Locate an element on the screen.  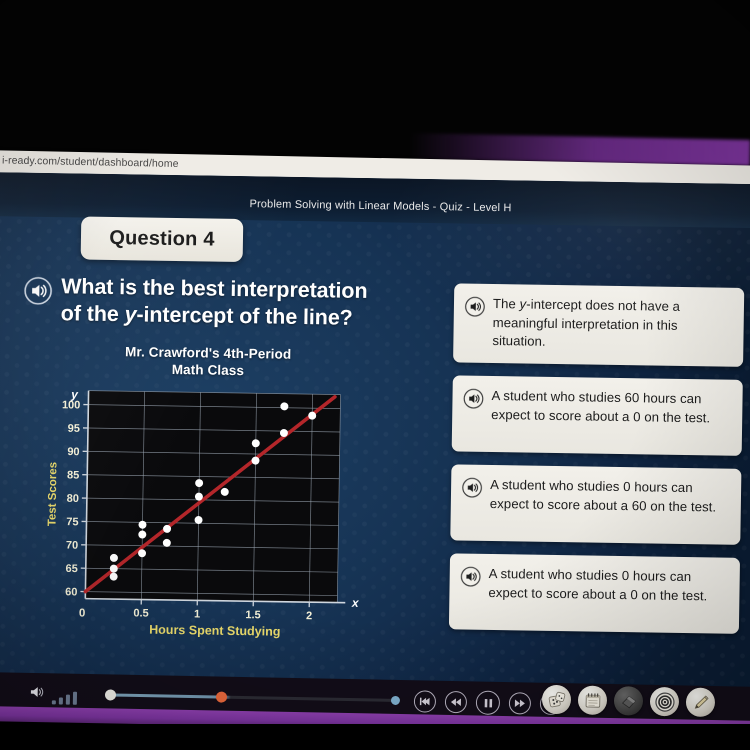
question-number-label: Question 4 is located at coordinates (162, 238).